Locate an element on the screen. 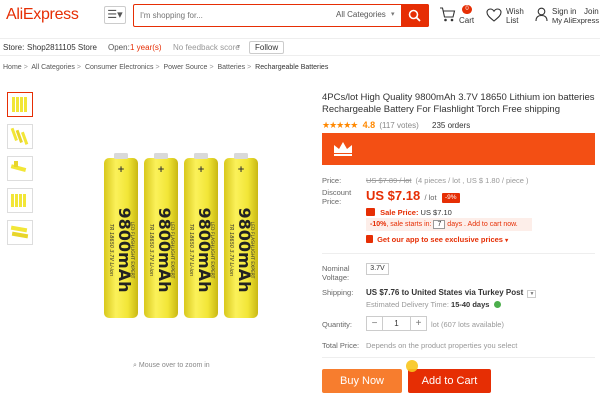 Image resolution: width=600 pixels, height=400 pixels. cart-icon is located at coordinates (448, 14).